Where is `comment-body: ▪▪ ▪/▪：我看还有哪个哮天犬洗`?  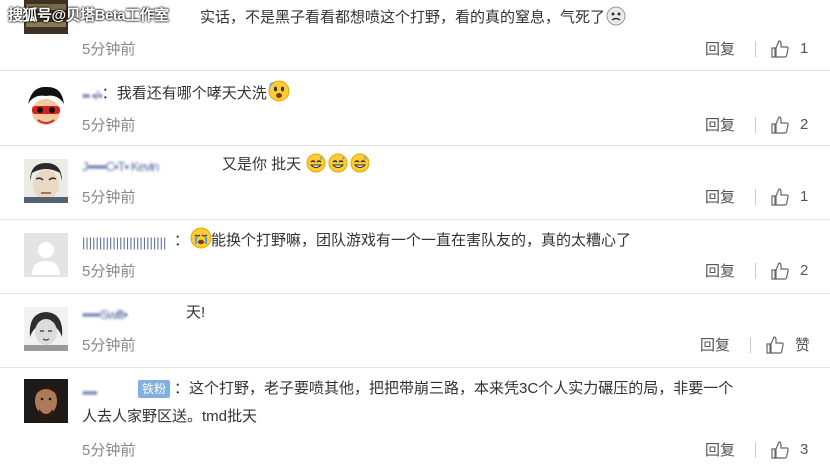
comment-body: ▪▪ ▪/▪：我看还有哪个哮天犬洗 is located at coordinates (446, 93).